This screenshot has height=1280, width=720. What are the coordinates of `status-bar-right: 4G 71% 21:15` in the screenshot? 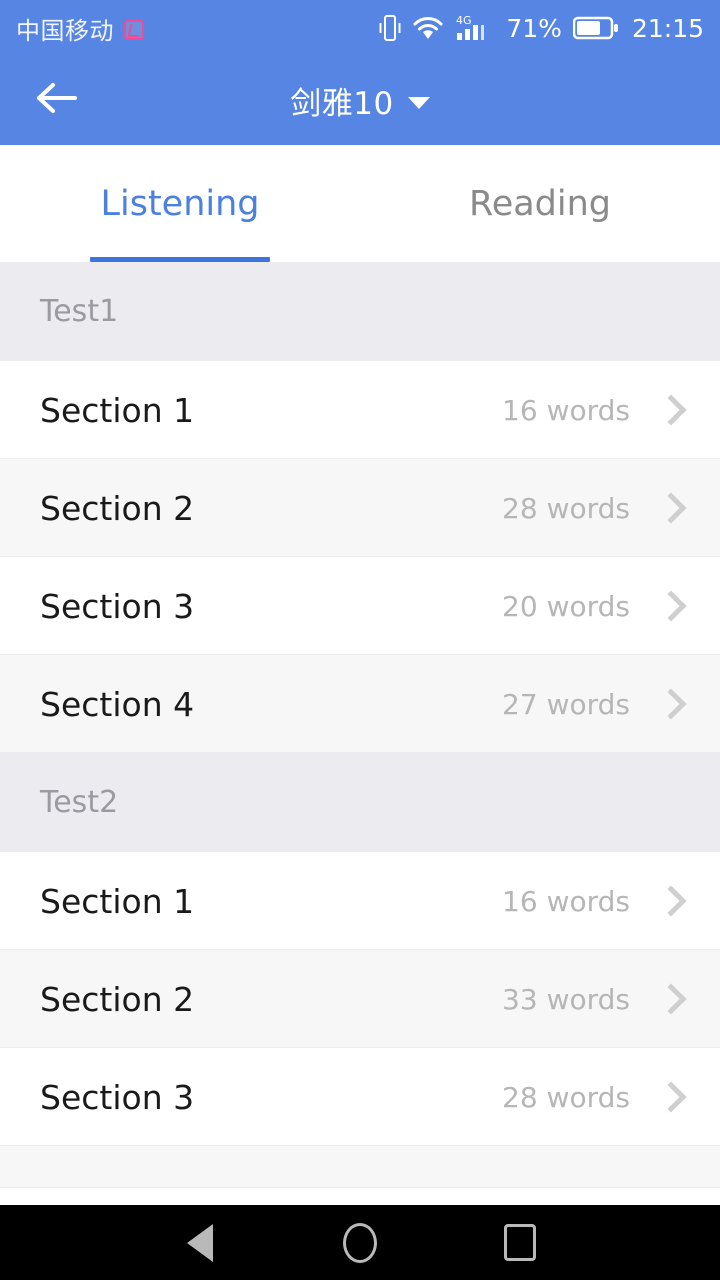 It's located at (541, 28).